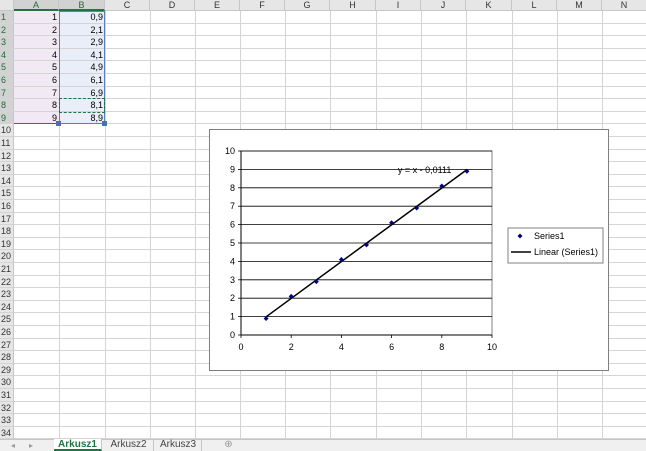 This screenshot has height=451, width=646. Describe the element at coordinates (7, 105) in the screenshot. I see `row-header: 8` at that location.